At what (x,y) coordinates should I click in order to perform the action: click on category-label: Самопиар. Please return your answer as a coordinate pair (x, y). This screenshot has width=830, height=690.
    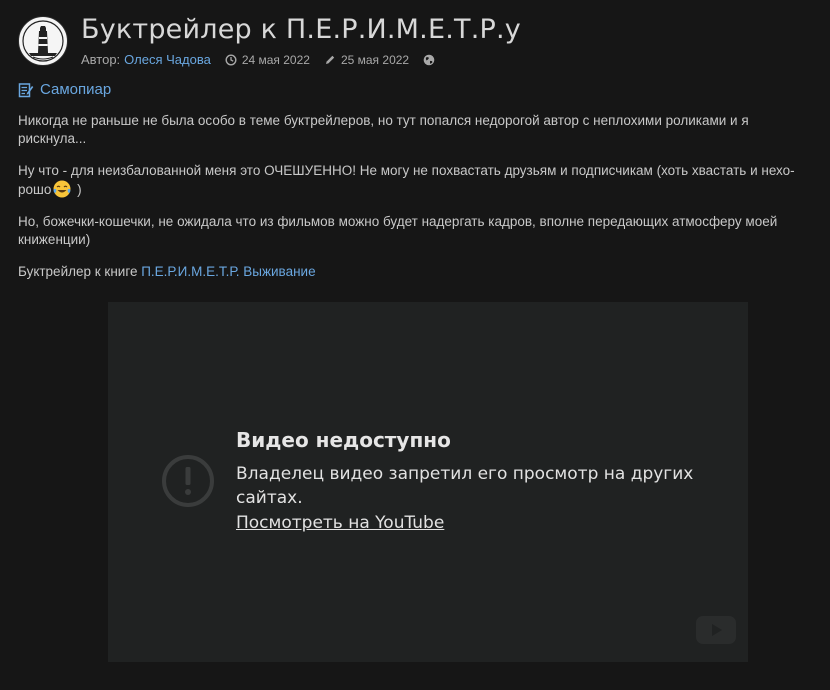
    Looking at the image, I should click on (76, 89).